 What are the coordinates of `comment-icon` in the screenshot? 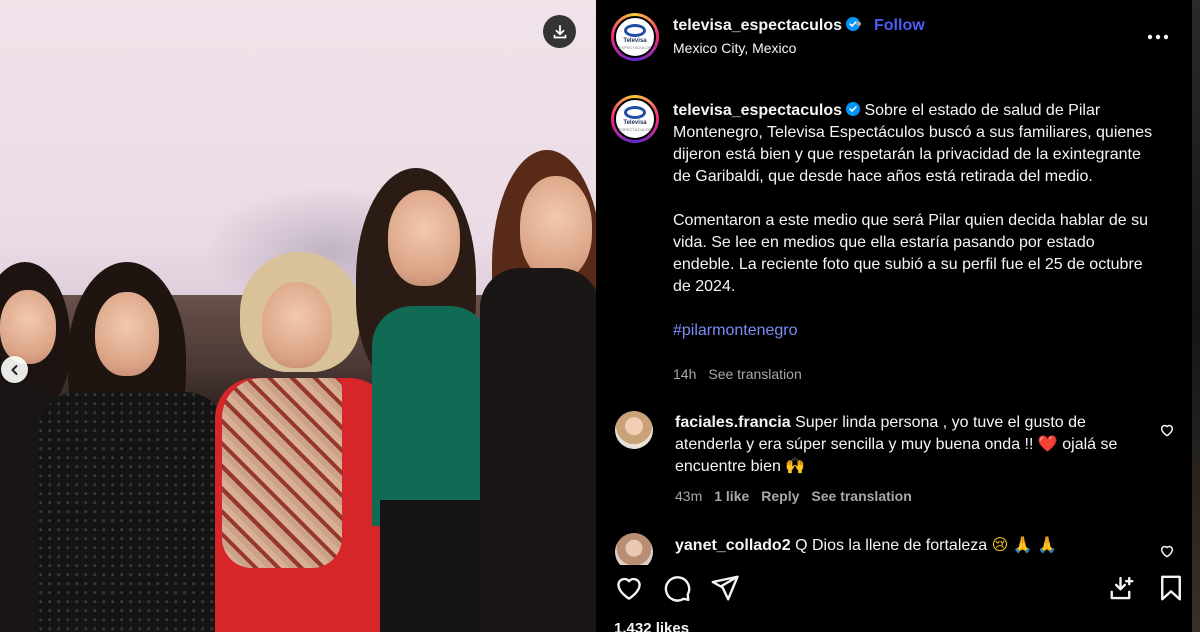 It's located at (677, 589).